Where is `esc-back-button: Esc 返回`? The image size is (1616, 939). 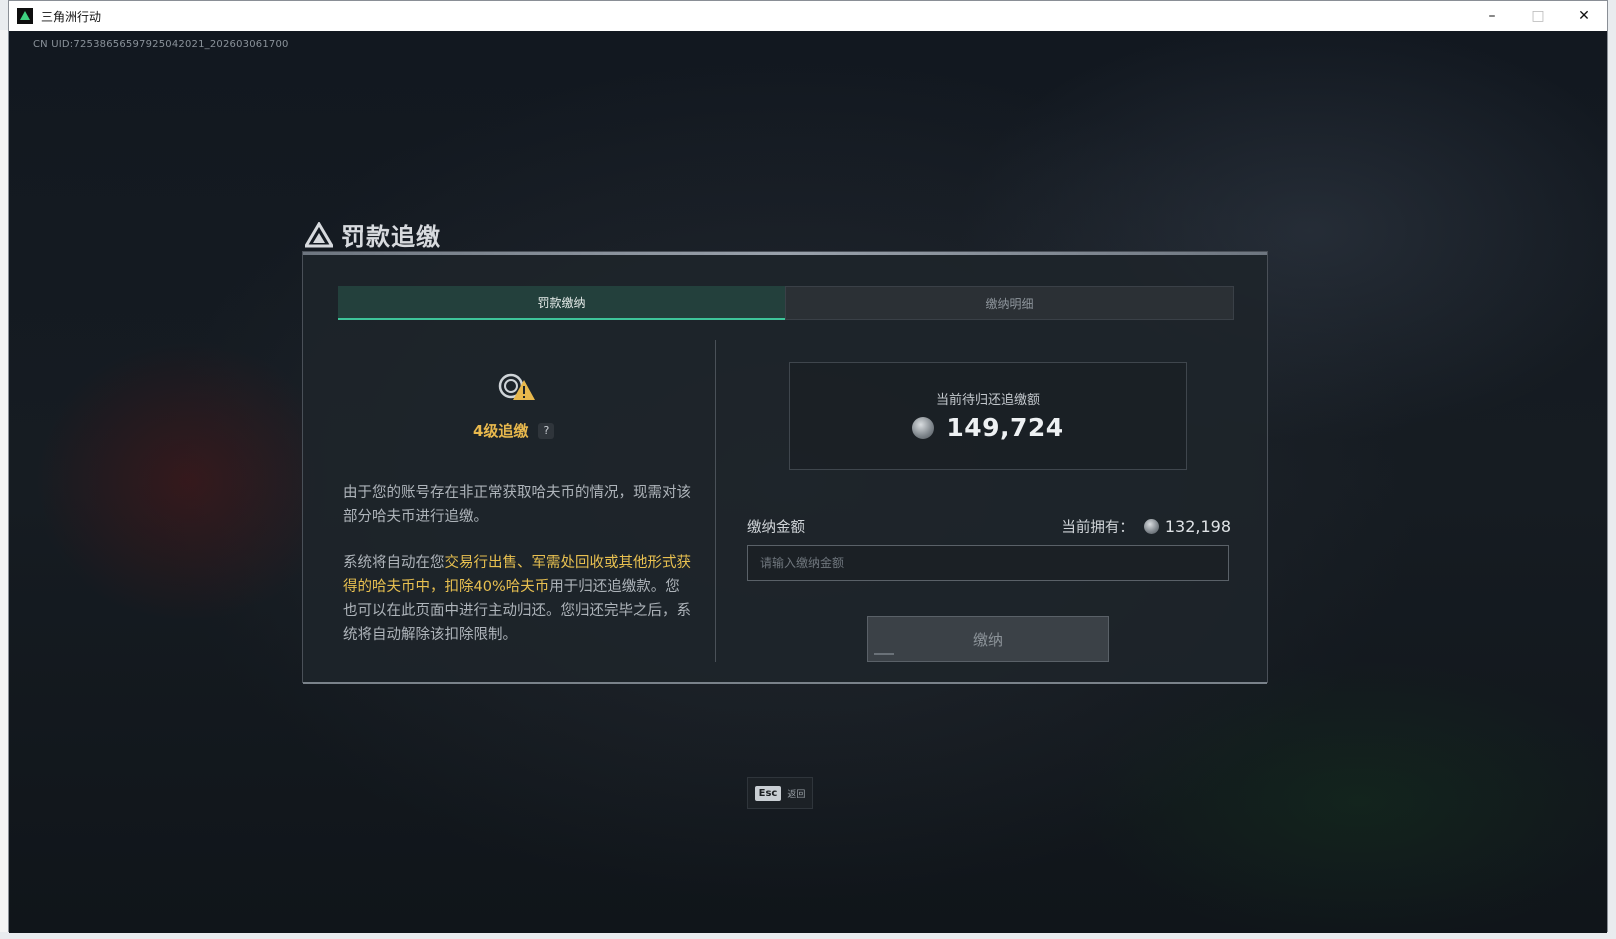 esc-back-button: Esc 返回 is located at coordinates (780, 793).